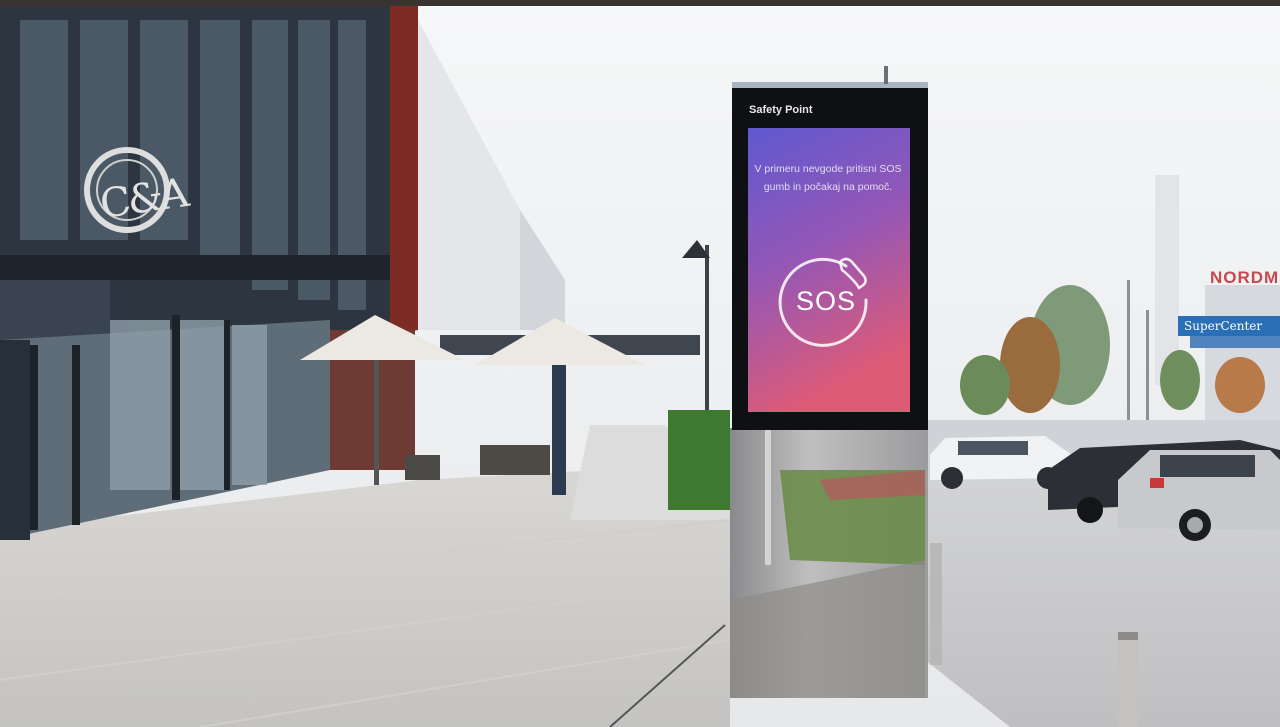  Describe the element at coordinates (1245, 277) in the screenshot. I see `distant-store-sign: NORDM` at that location.